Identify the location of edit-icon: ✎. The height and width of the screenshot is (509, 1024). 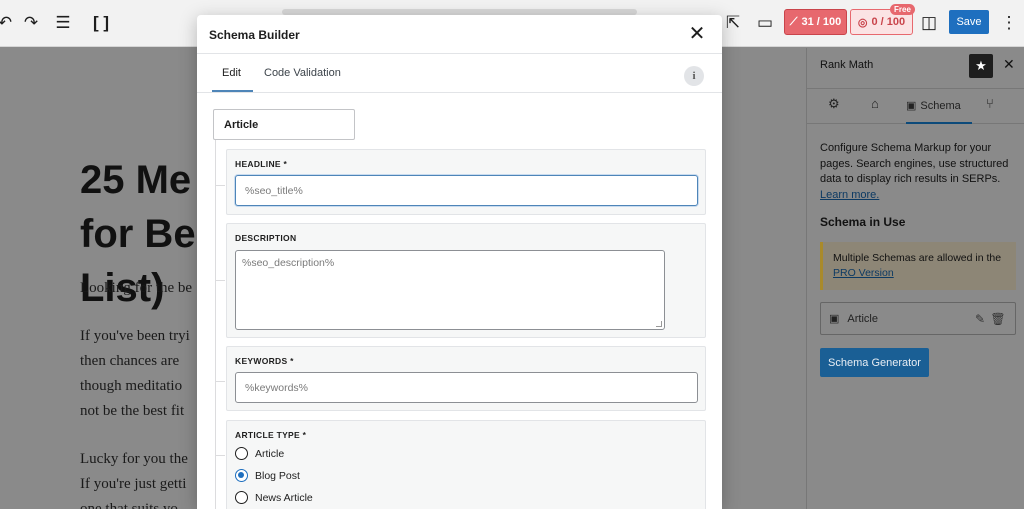
(980, 319).